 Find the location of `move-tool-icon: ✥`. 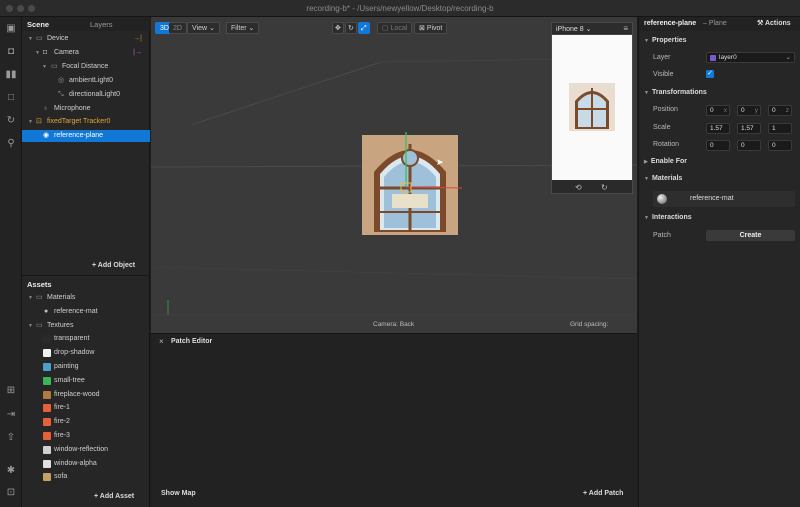

move-tool-icon: ✥ is located at coordinates (338, 28).